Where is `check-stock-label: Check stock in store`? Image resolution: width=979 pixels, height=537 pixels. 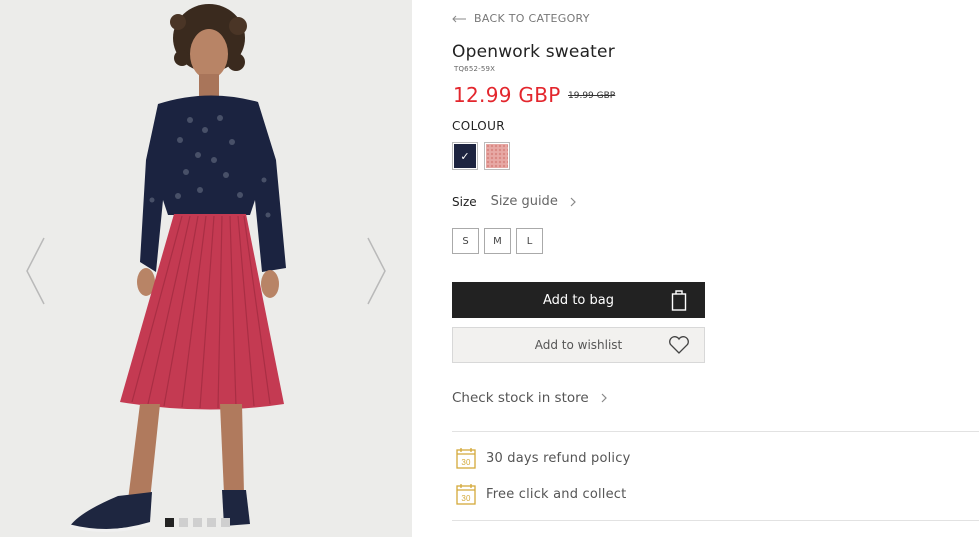
check-stock-label: Check stock in store is located at coordinates (520, 398).